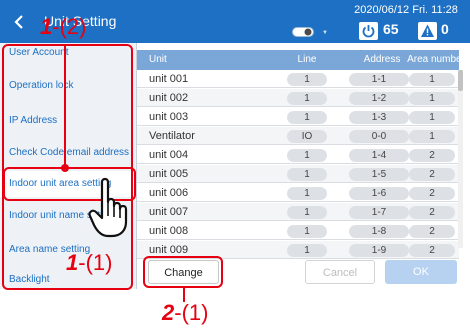 The width and height of the screenshot is (470, 332). Describe the element at coordinates (379, 231) in the screenshot. I see `cell-address: 1-8` at that location.